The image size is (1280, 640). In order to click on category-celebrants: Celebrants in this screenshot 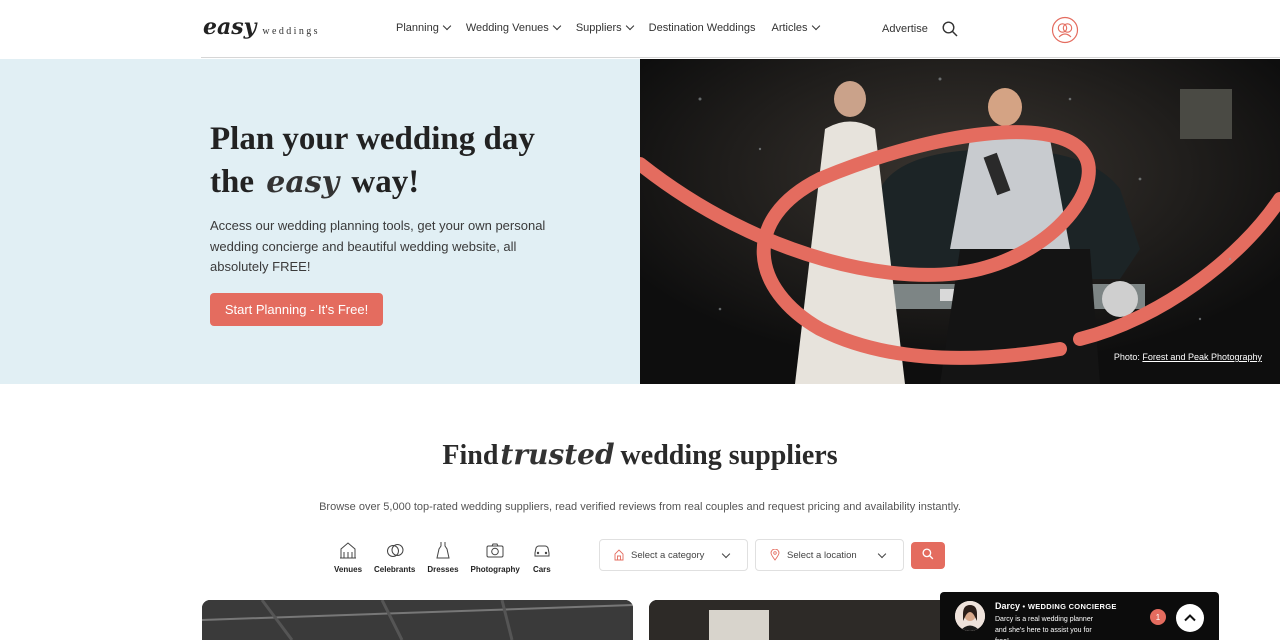, I will do `click(394, 557)`.